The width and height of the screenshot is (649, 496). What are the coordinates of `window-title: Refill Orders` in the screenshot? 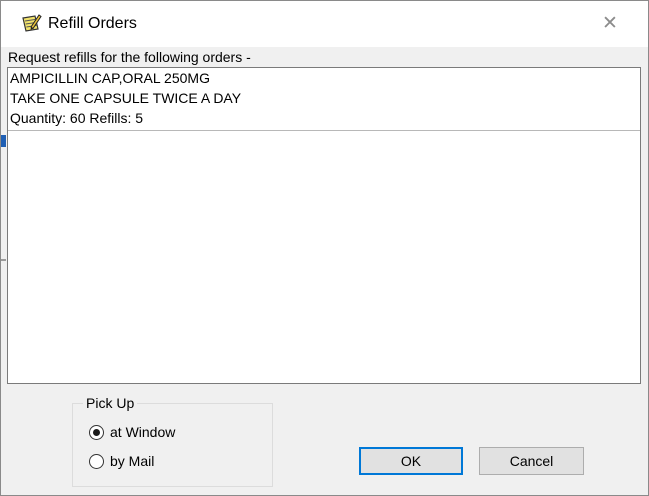 It's located at (92, 23).